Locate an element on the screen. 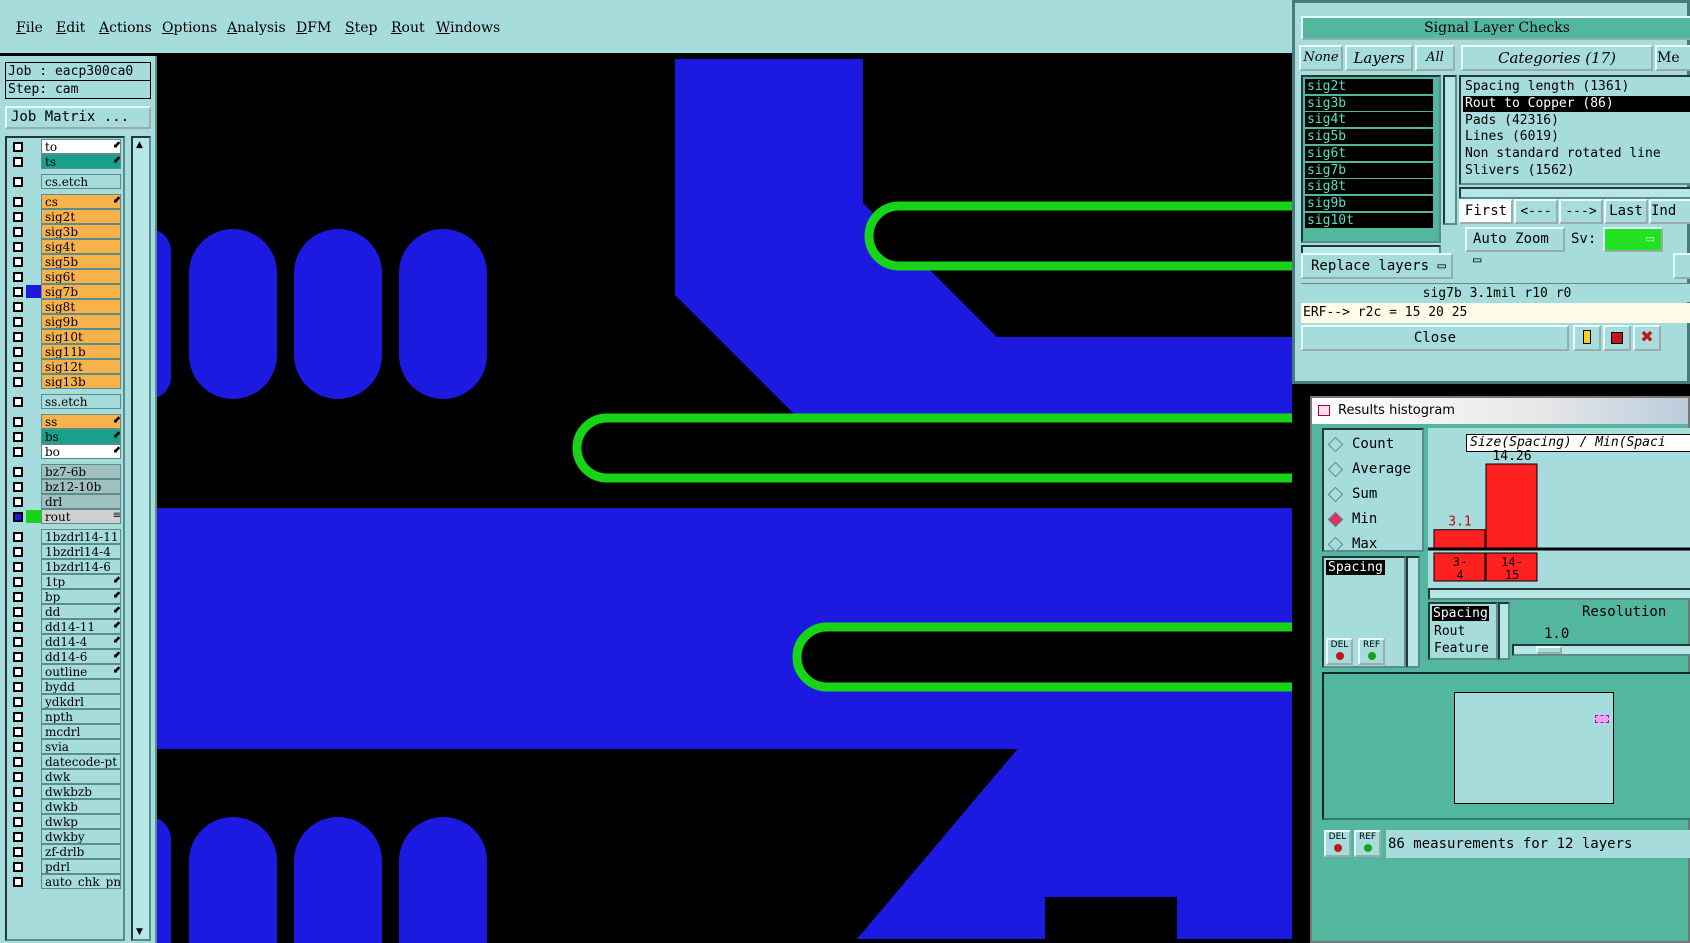 This screenshot has height=943, width=1690. footer-del-button: DEL is located at coordinates (1337, 843).